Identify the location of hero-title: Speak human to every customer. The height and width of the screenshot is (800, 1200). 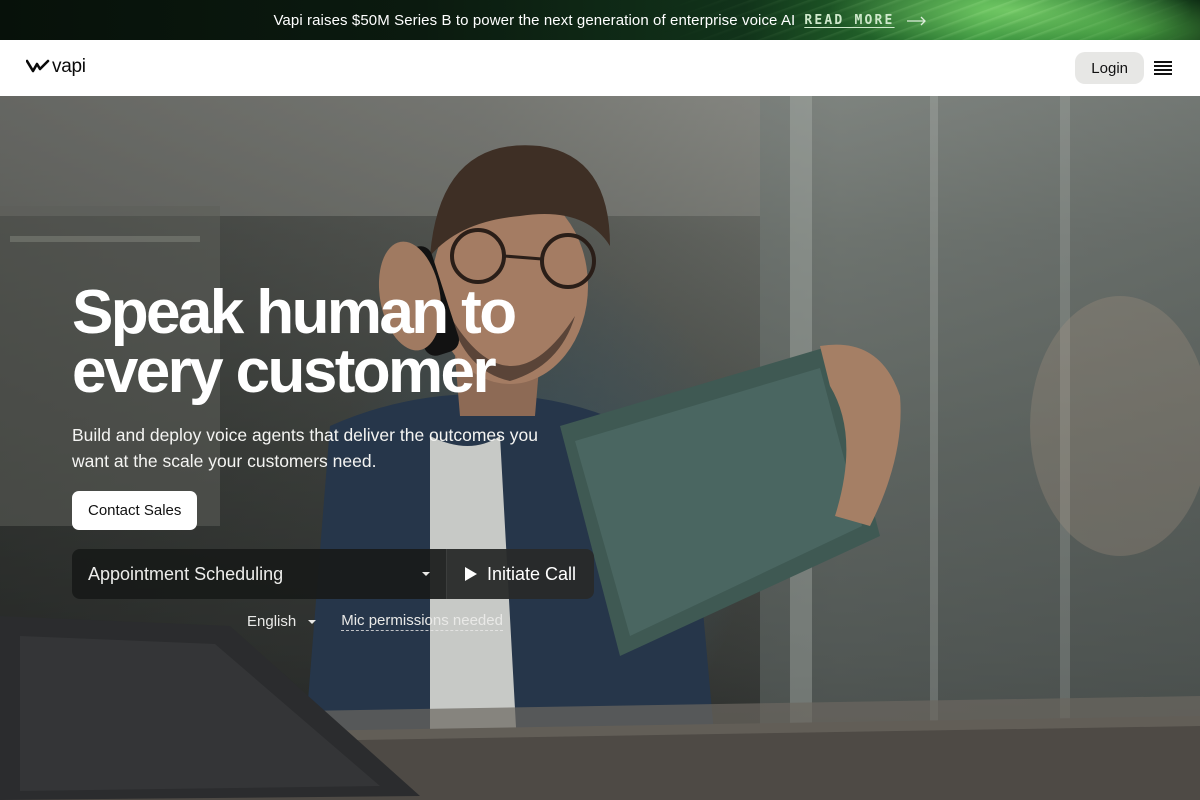
(352, 342).